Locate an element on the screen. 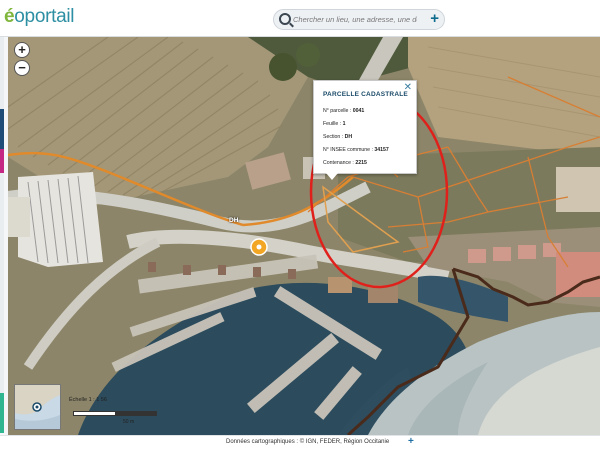 The height and width of the screenshot is (451, 600). zoom-out-button: − is located at coordinates (22, 68).